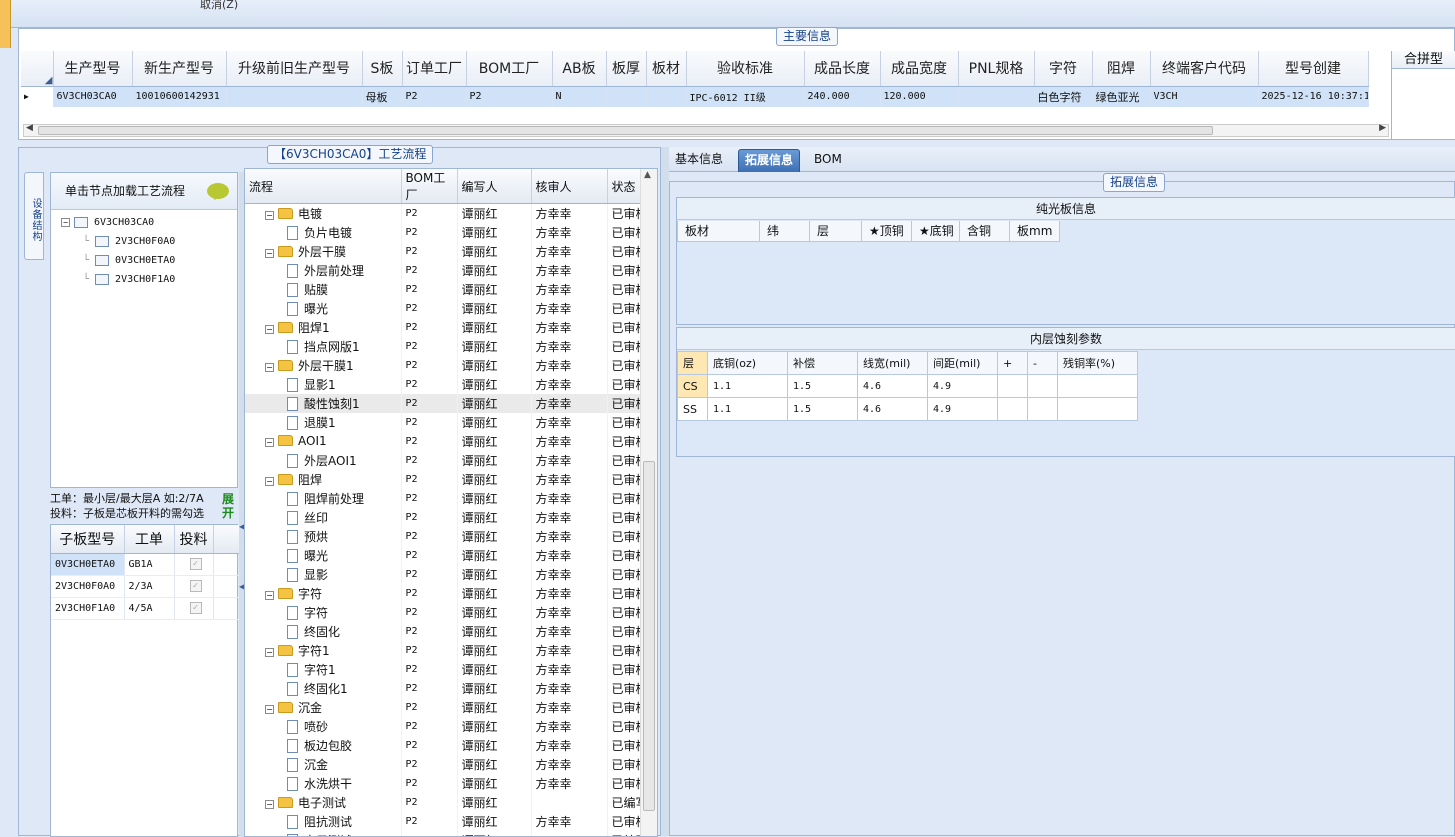  Describe the element at coordinates (893, 386) in the screenshot. I see `inner-etch-cell: 4.6` at that location.